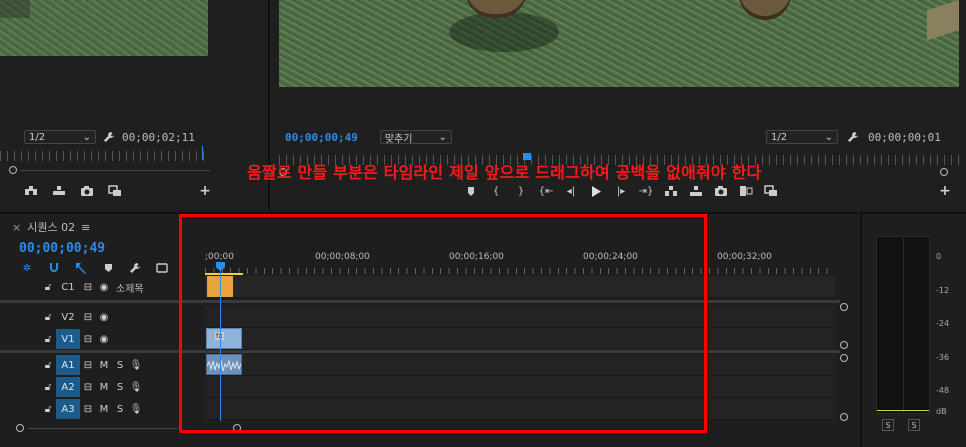 The width and height of the screenshot is (966, 447). I want to click on wooden-board, so click(943, 20).